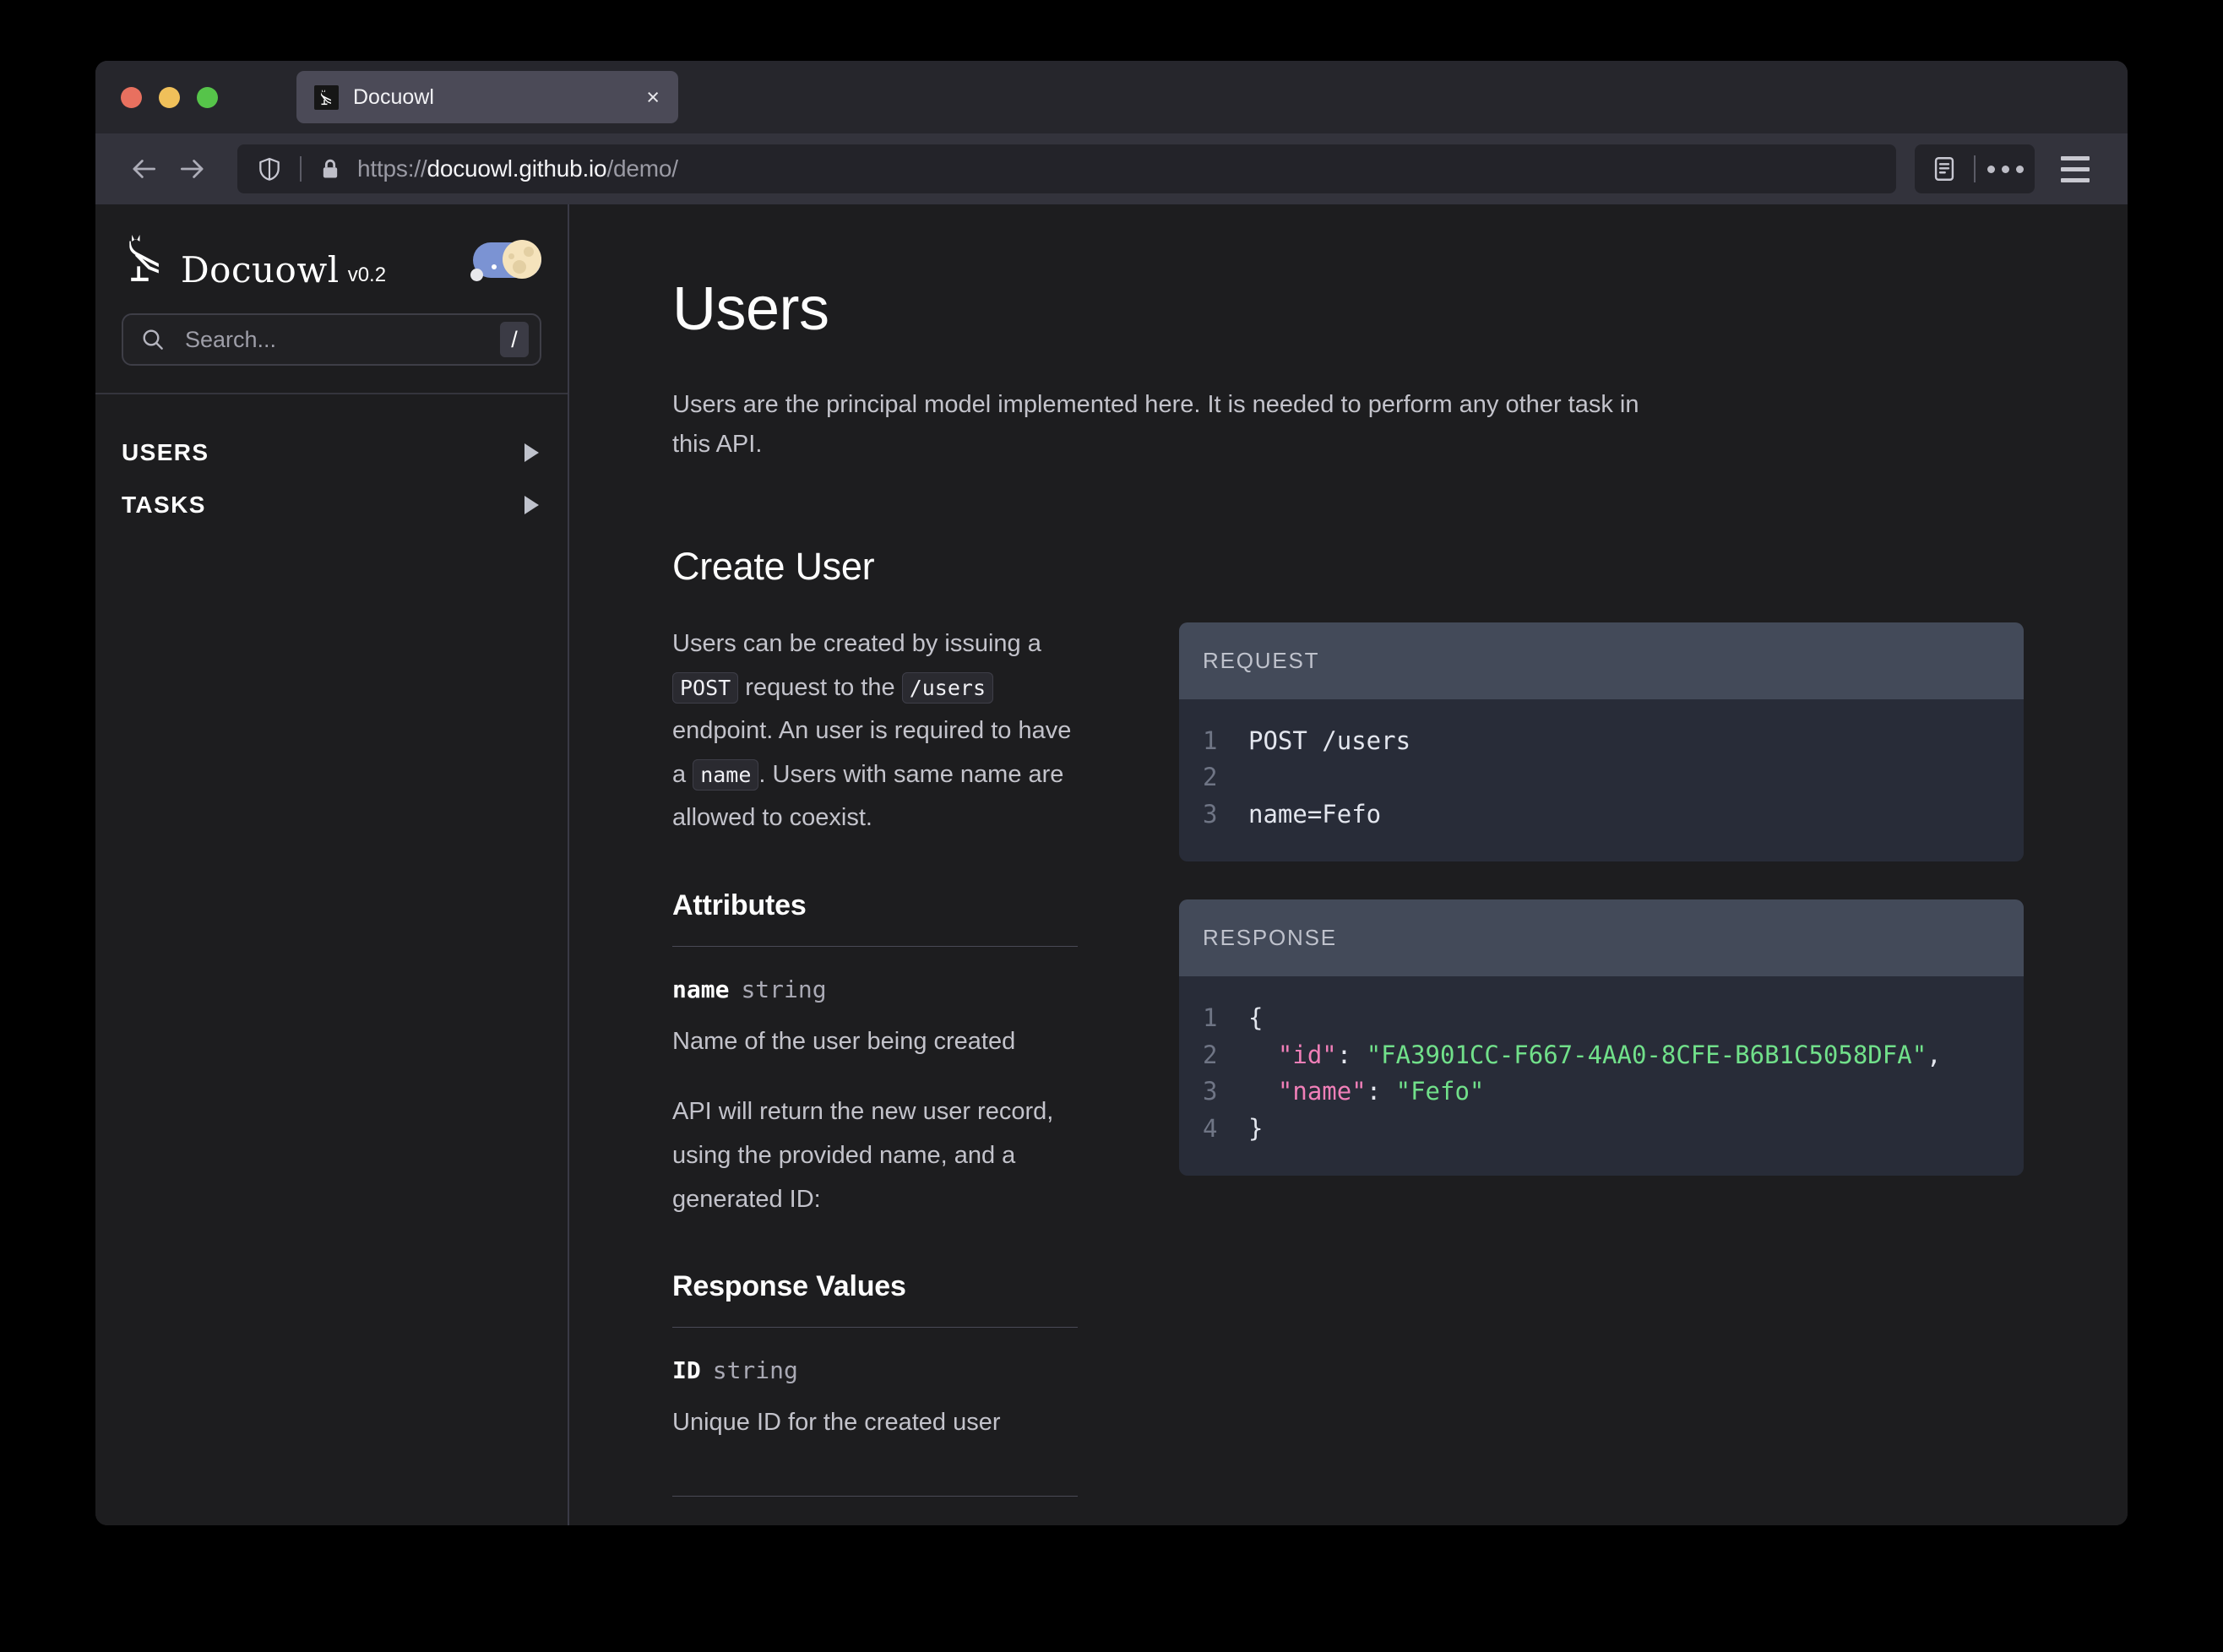  Describe the element at coordinates (1329, 740) in the screenshot. I see `code-text: POST /users` at that location.